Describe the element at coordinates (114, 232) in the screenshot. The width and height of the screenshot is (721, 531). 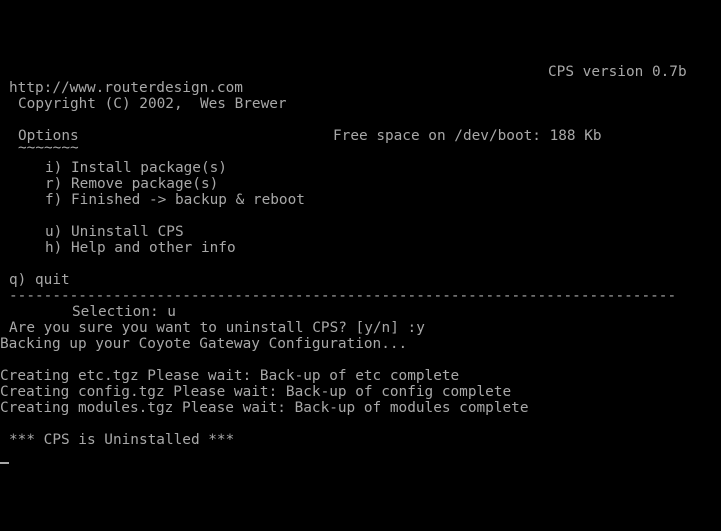
I see `menu-item-uninstall: u) Uninstall CPS` at that location.